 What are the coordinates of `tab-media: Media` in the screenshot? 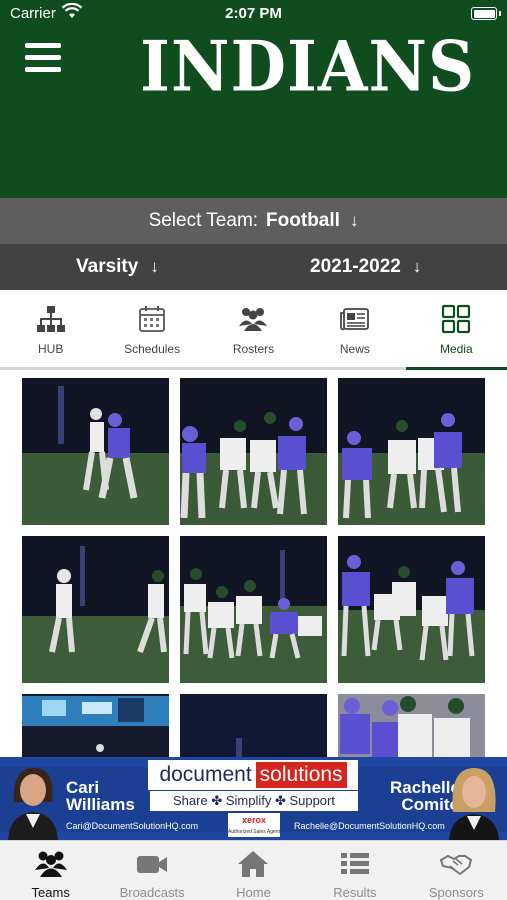 It's located at (456, 330).